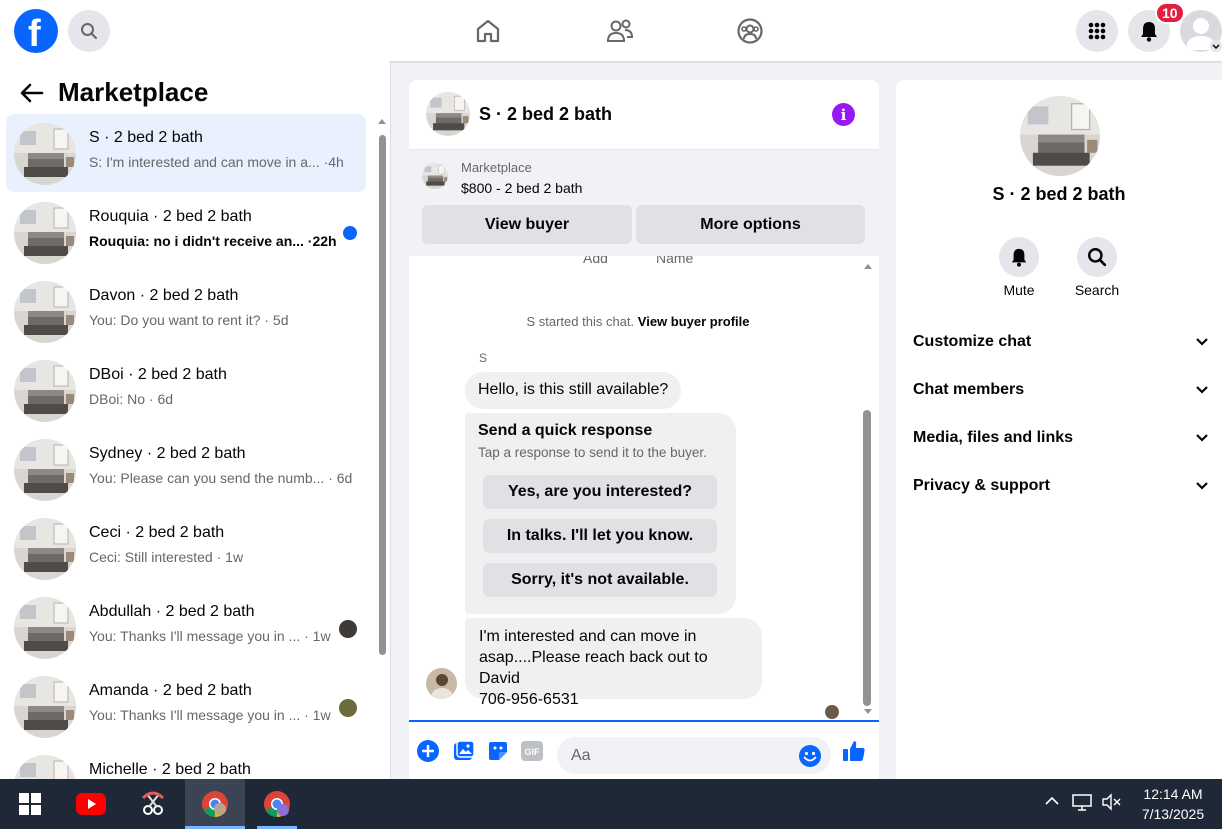  What do you see at coordinates (1061, 486) in the screenshot?
I see `privacy-support-row: Privacy & support` at bounding box center [1061, 486].